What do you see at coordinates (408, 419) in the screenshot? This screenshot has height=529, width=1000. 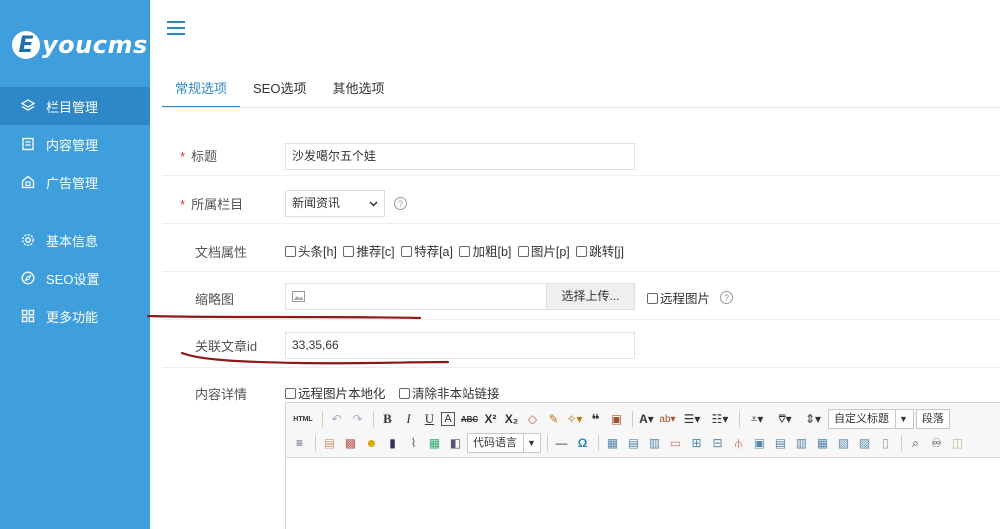 I see `italic-icon: I` at bounding box center [408, 419].